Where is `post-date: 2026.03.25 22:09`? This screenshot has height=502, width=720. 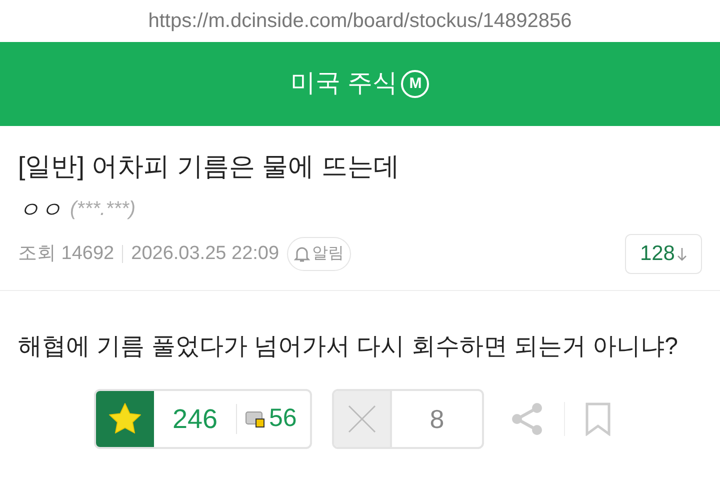 post-date: 2026.03.25 22:09 is located at coordinates (205, 254).